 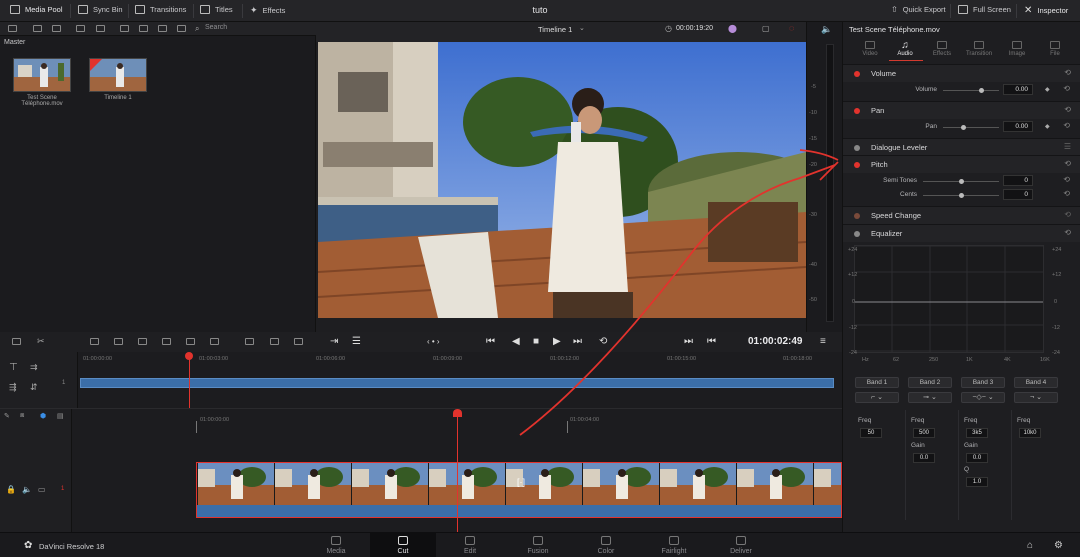 What do you see at coordinates (336, 540) in the screenshot?
I see `media-page-icon` at bounding box center [336, 540].